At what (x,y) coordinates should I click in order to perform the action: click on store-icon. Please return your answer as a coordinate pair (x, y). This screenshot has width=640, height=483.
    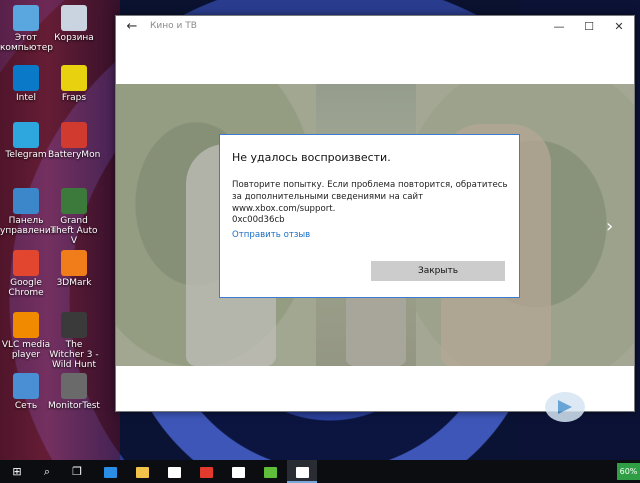
    Looking at the image, I should click on (174, 472).